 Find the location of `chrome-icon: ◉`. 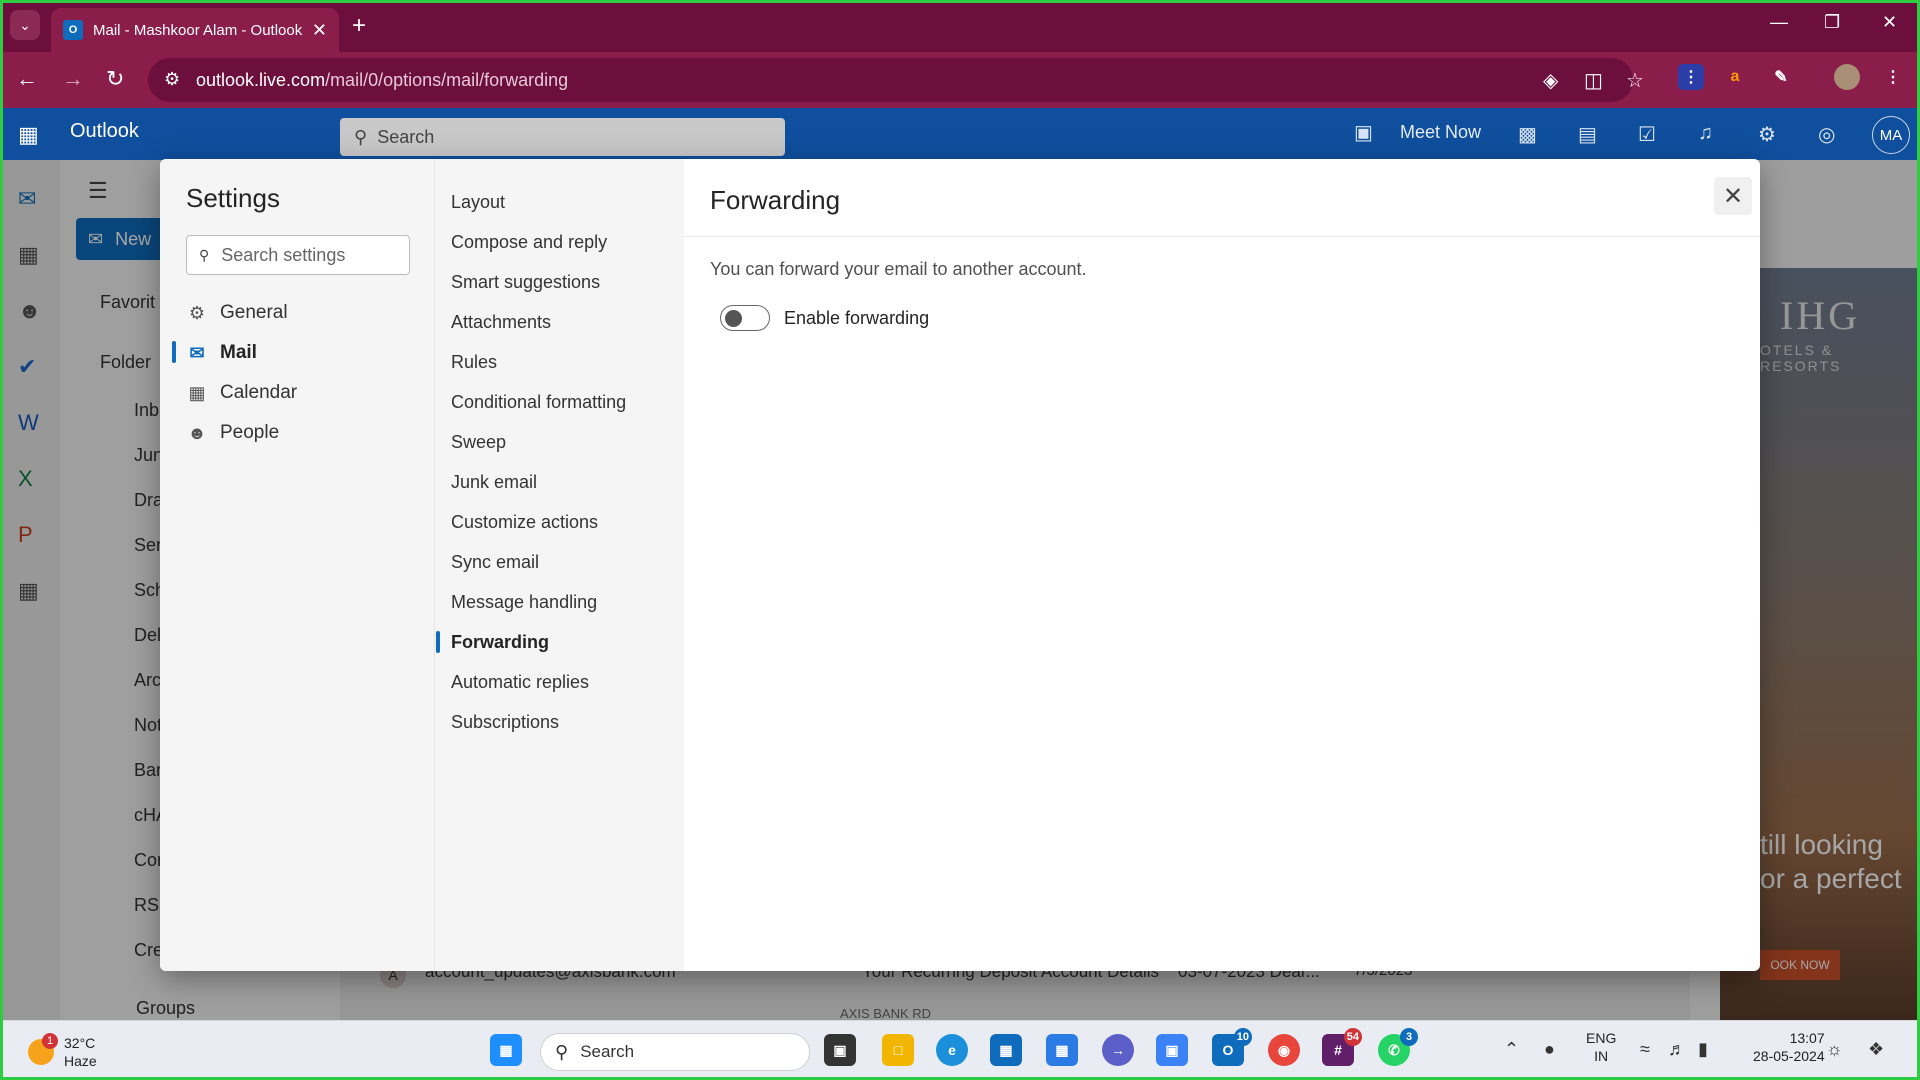

chrome-icon: ◉ is located at coordinates (1284, 1050).